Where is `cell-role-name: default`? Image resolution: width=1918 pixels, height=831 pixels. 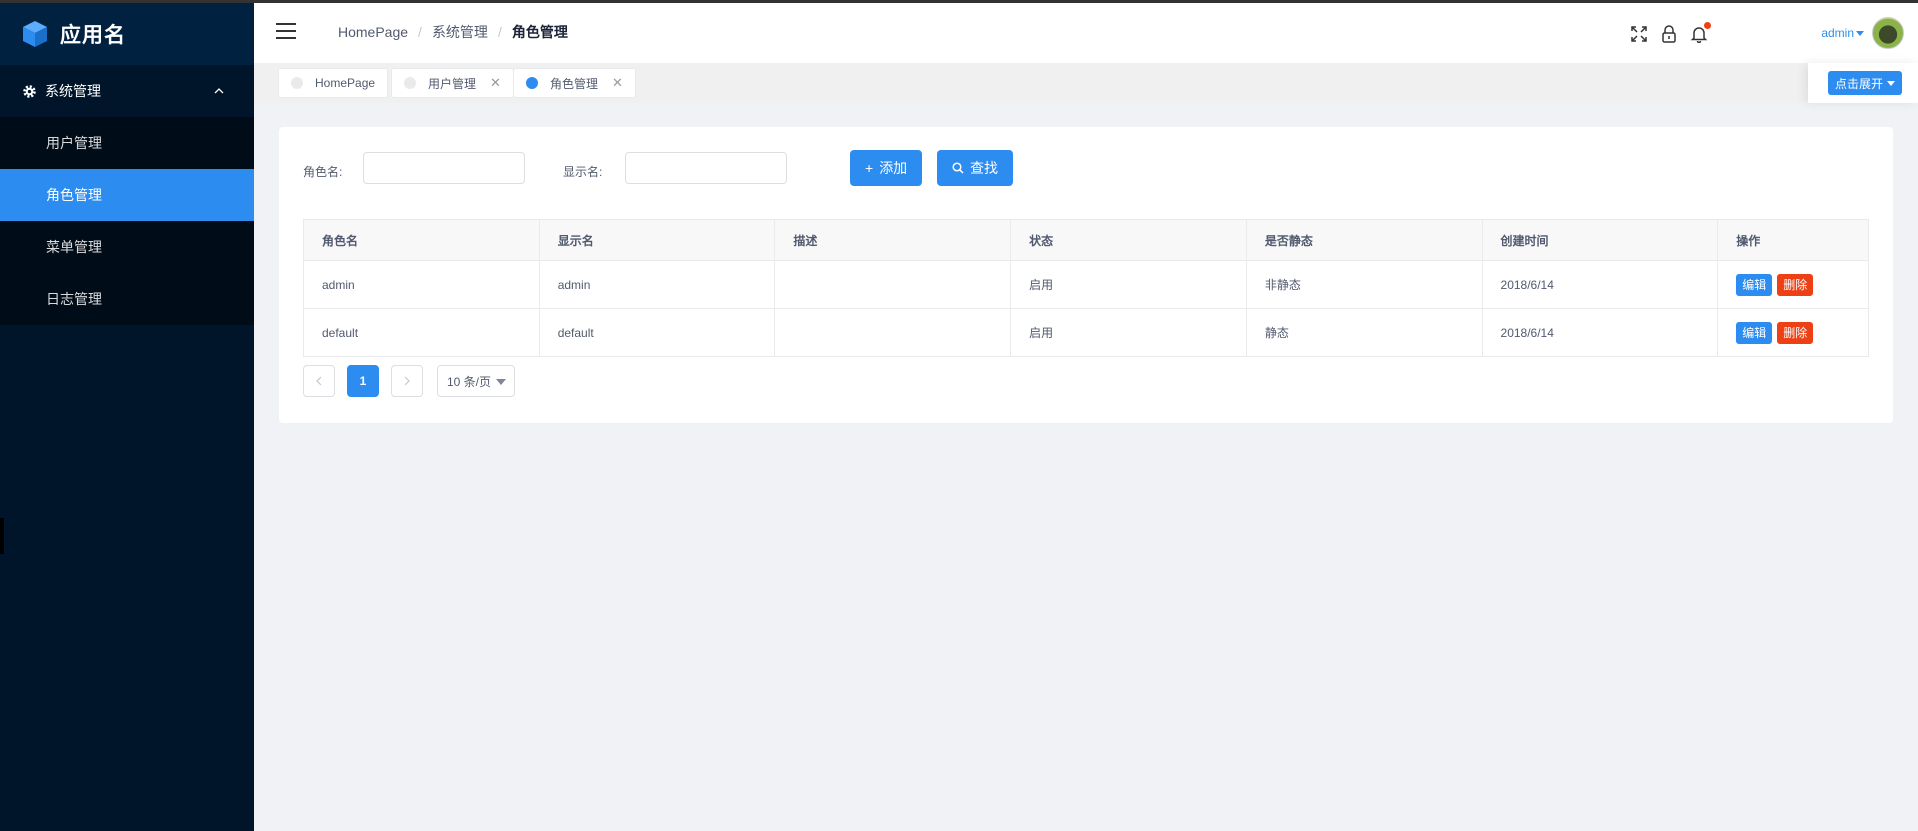 cell-role-name: default is located at coordinates (422, 332).